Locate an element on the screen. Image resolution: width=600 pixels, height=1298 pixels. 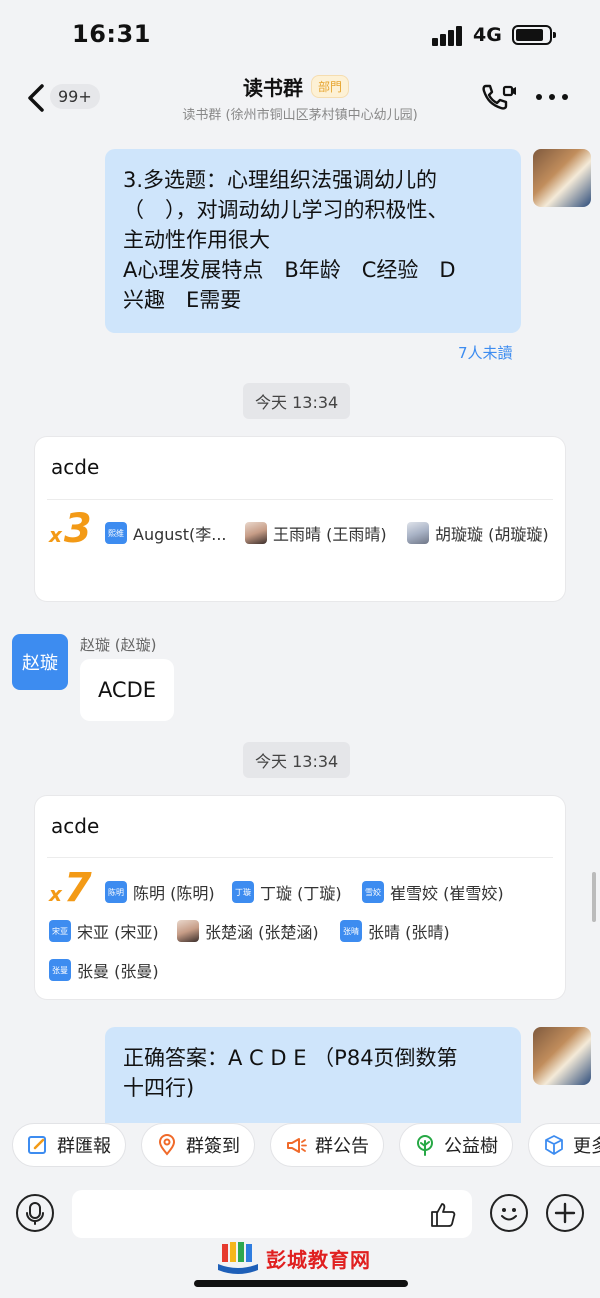
voter-item: 张楚涵 (张楚涵) is located at coordinates (248, 931).